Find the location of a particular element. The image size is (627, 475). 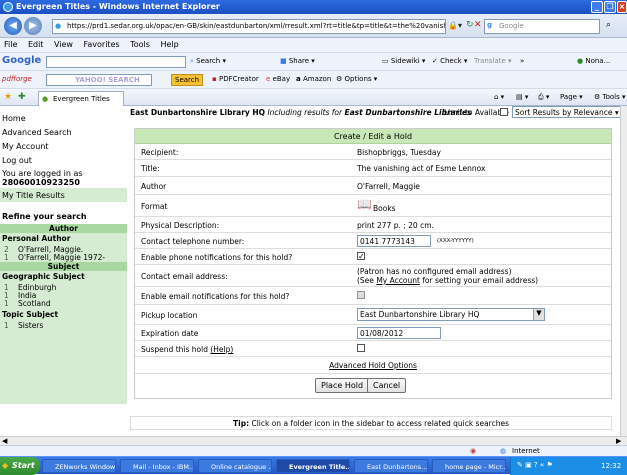

sidebar-home-link: Home is located at coordinates (14, 118).